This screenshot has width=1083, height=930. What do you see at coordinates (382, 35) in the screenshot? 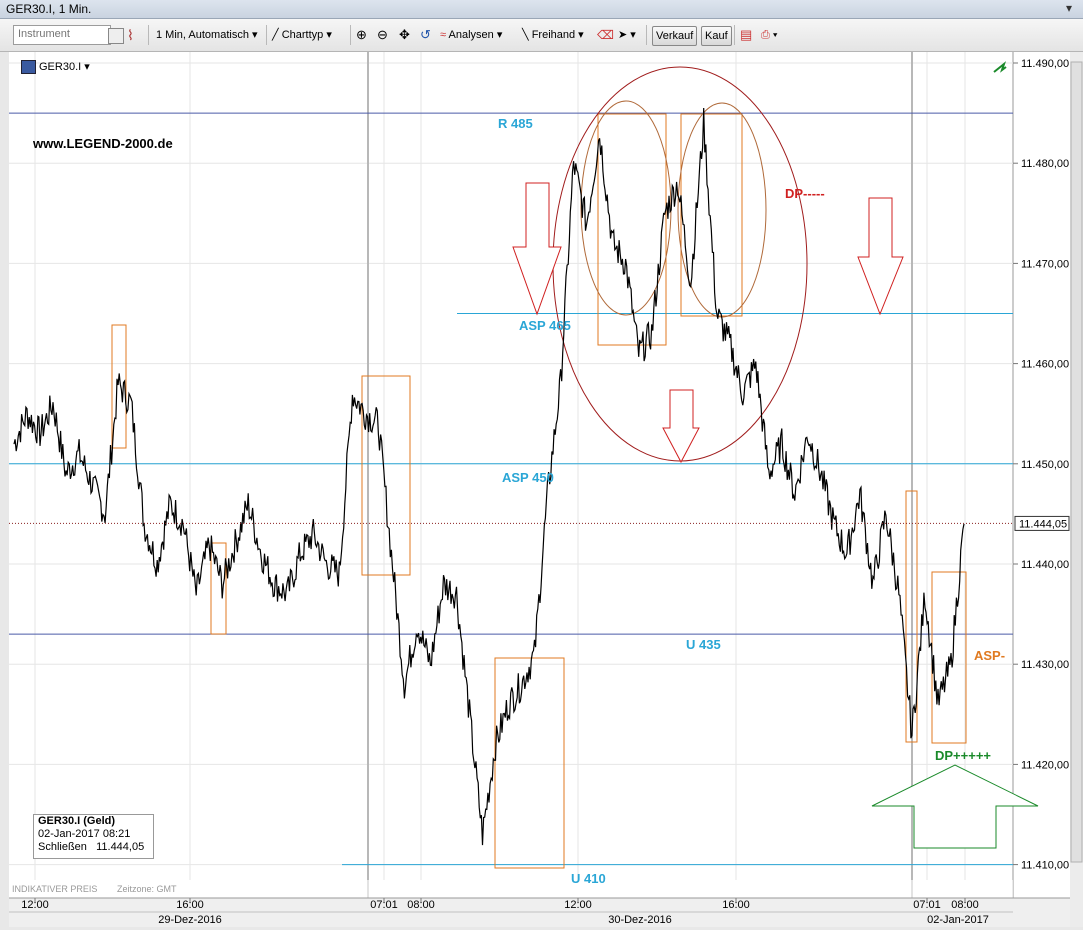
I see `zoom-out-icon: ⊖` at bounding box center [382, 35].